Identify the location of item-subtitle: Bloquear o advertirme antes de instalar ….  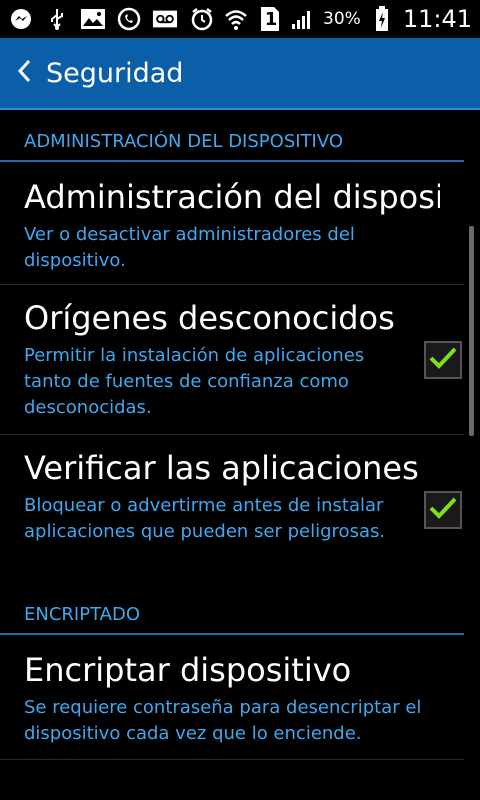
(205, 518).